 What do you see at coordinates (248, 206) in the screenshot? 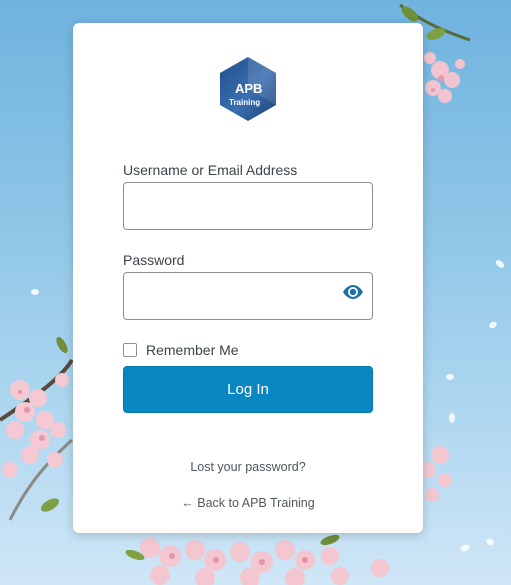
I see `username-input` at bounding box center [248, 206].